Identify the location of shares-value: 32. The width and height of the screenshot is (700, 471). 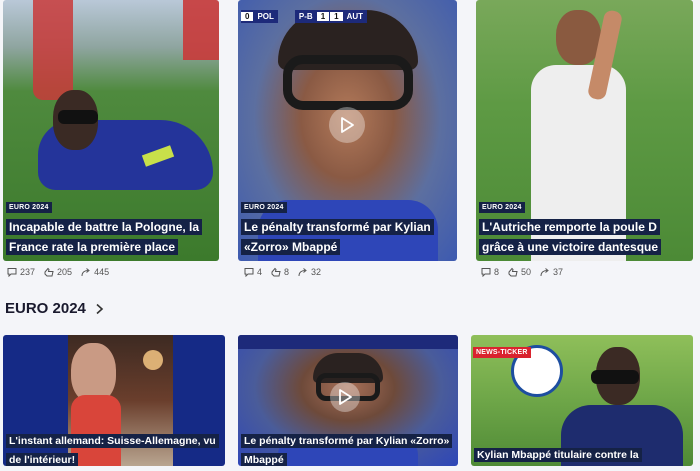
(316, 272).